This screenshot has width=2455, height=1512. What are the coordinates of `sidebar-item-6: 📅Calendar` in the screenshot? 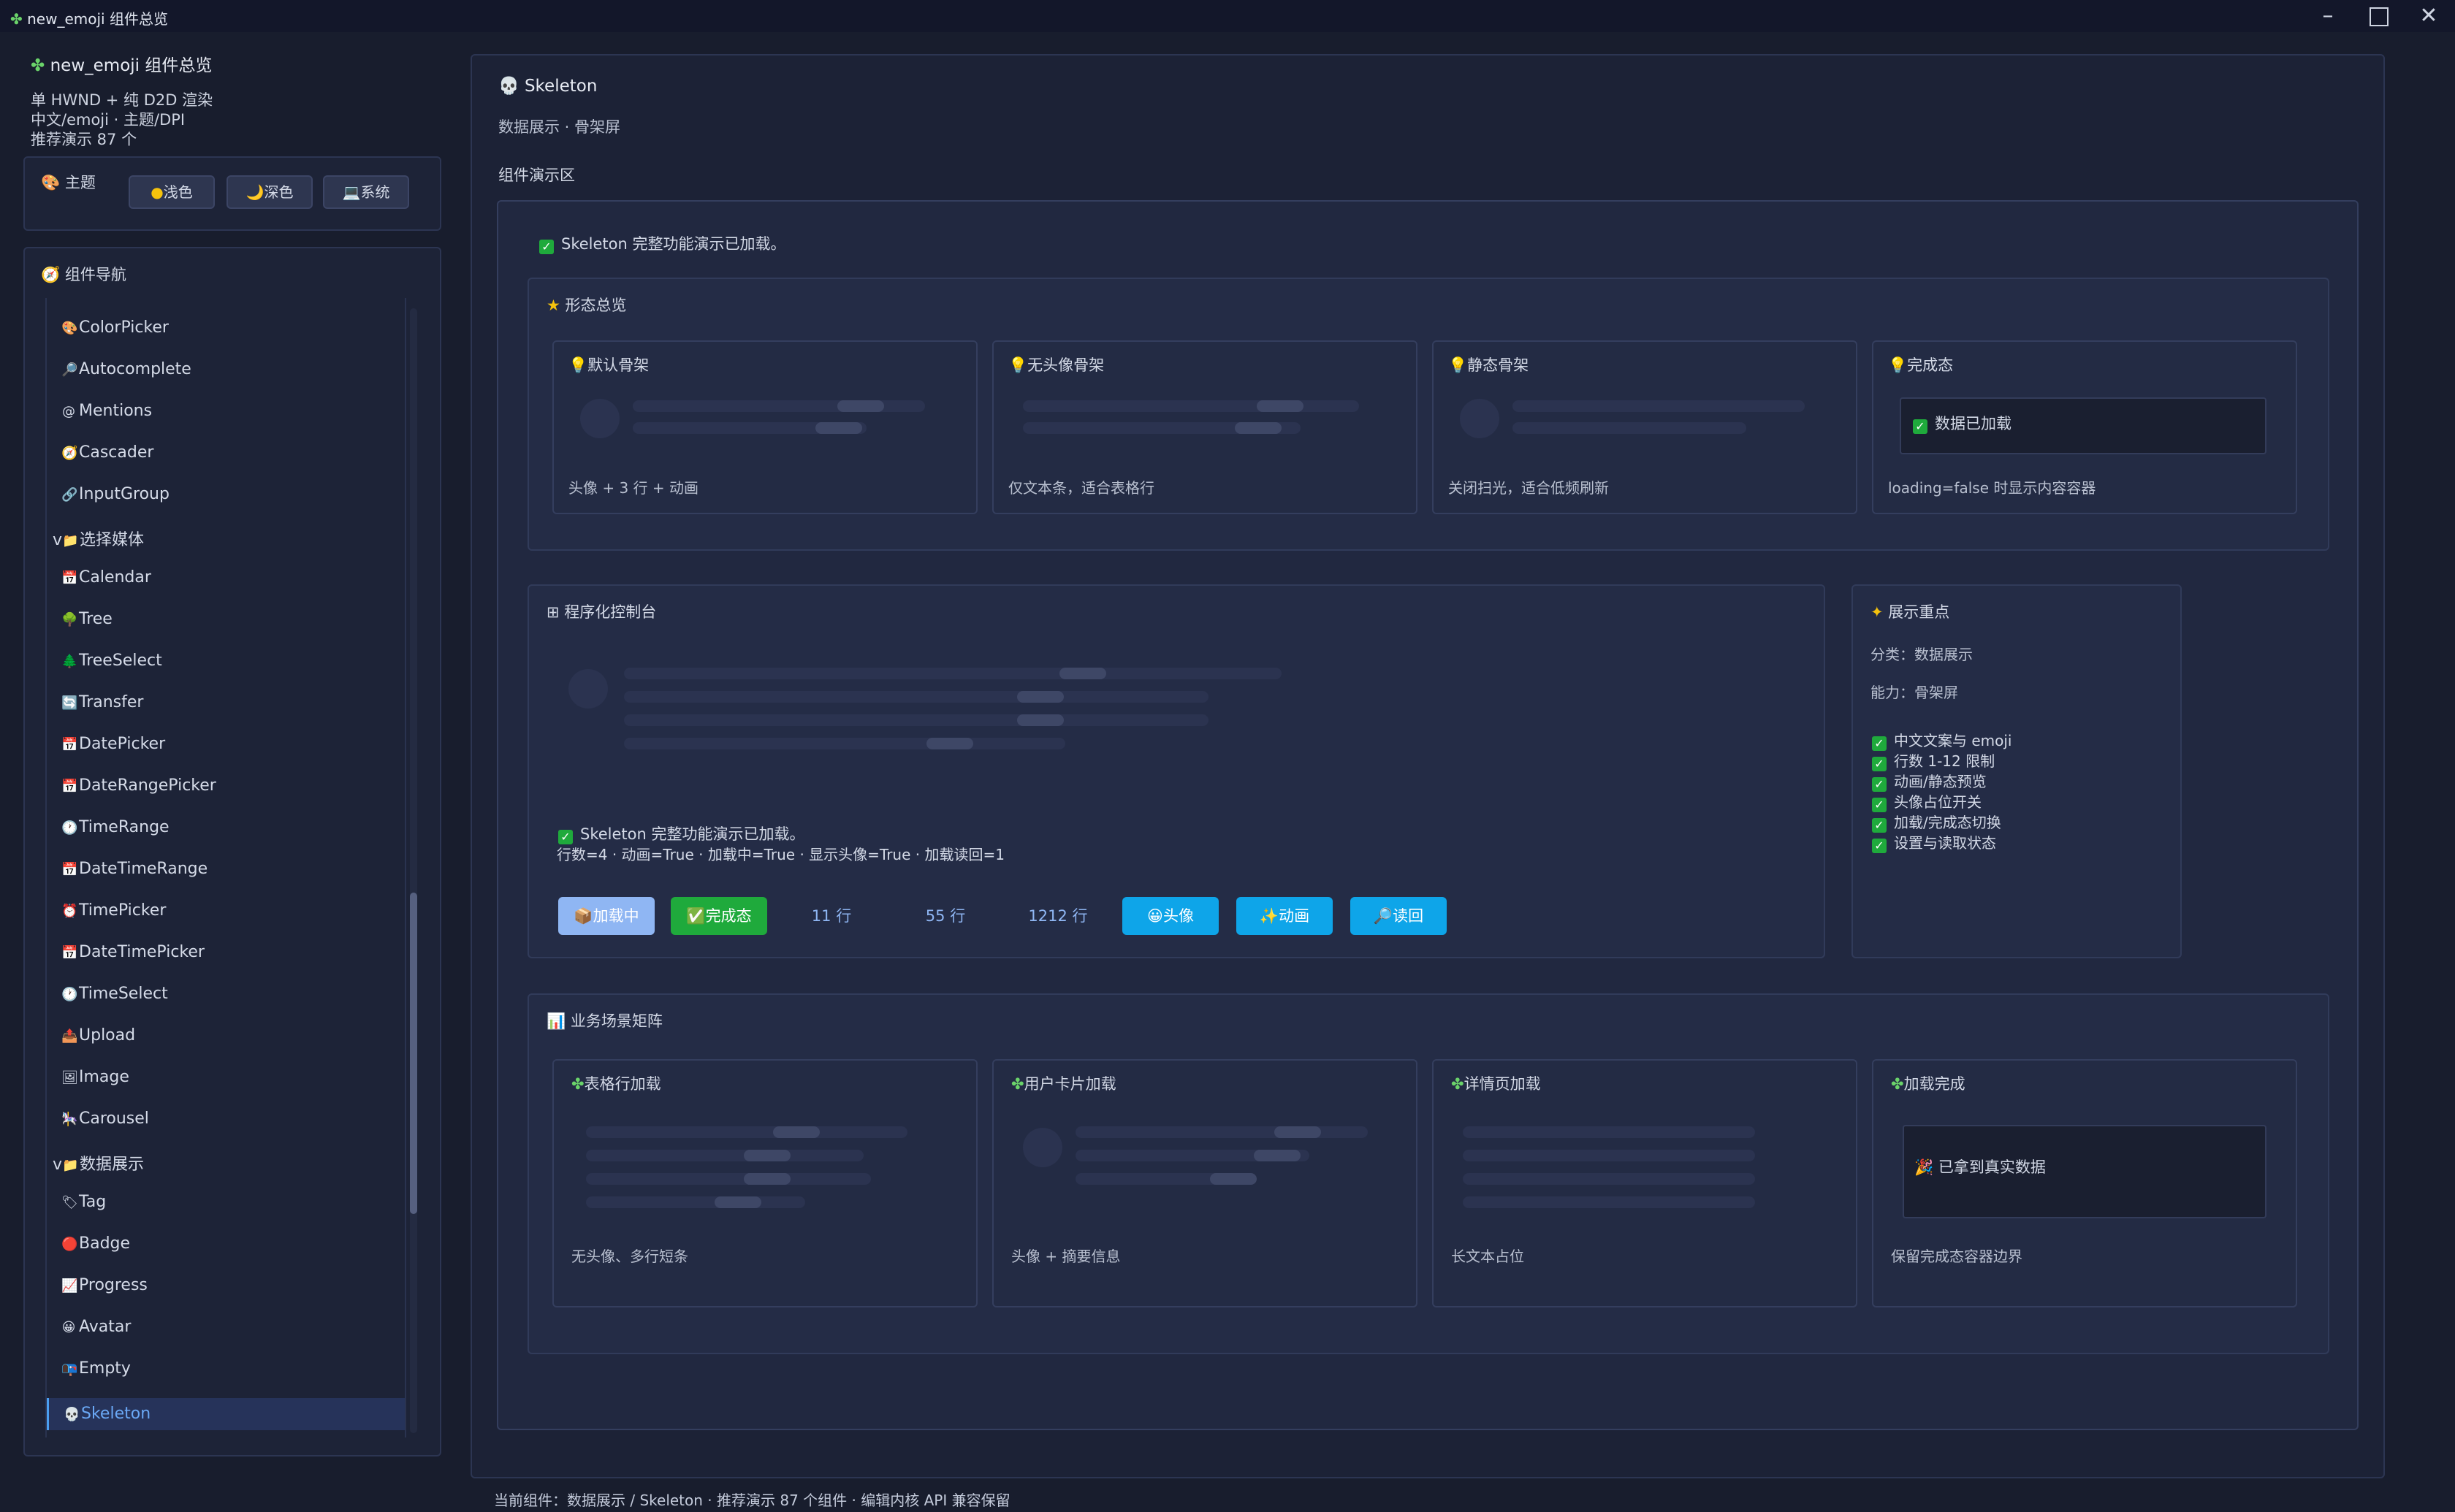 It's located at (106, 581).